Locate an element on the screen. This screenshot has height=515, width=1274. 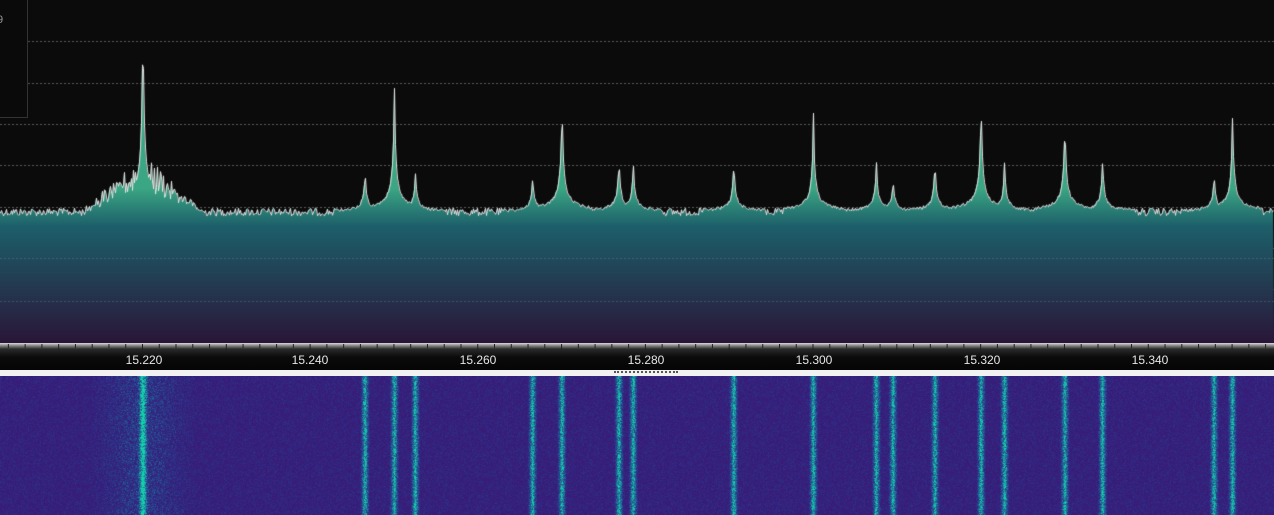
freq-label-15300: 15.300 is located at coordinates (814, 360).